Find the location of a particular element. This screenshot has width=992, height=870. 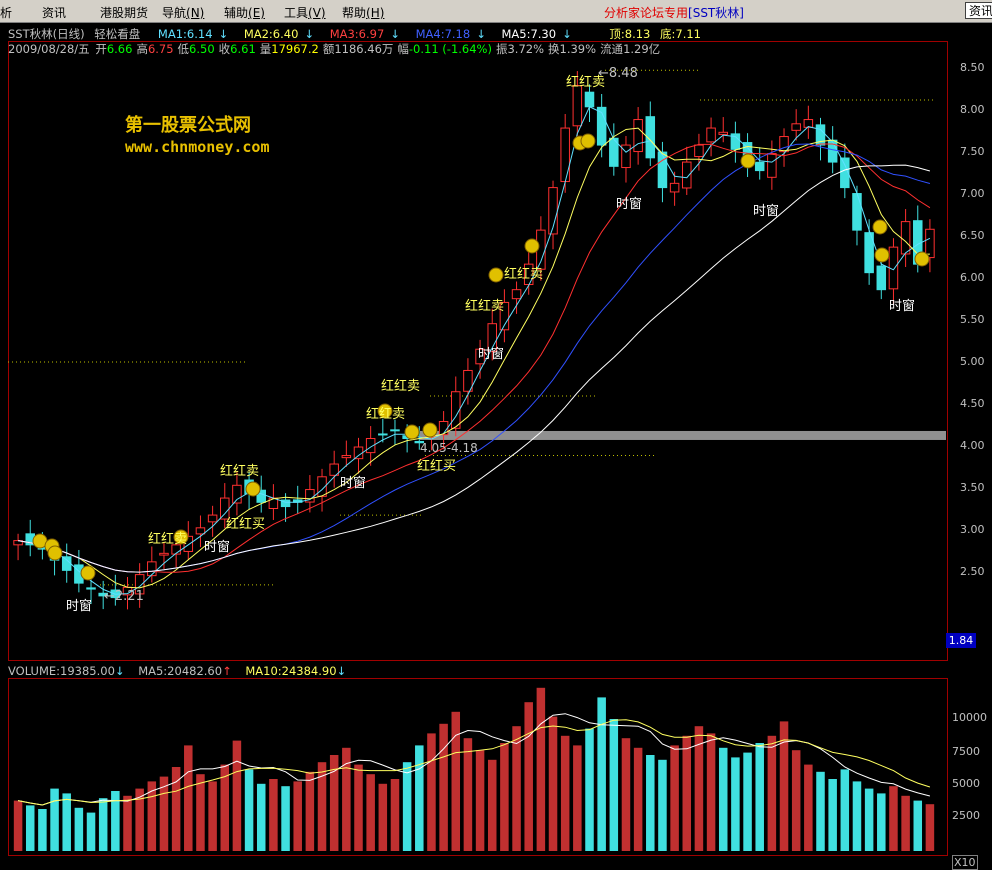

news-button: 资讯 is located at coordinates (978, 10).